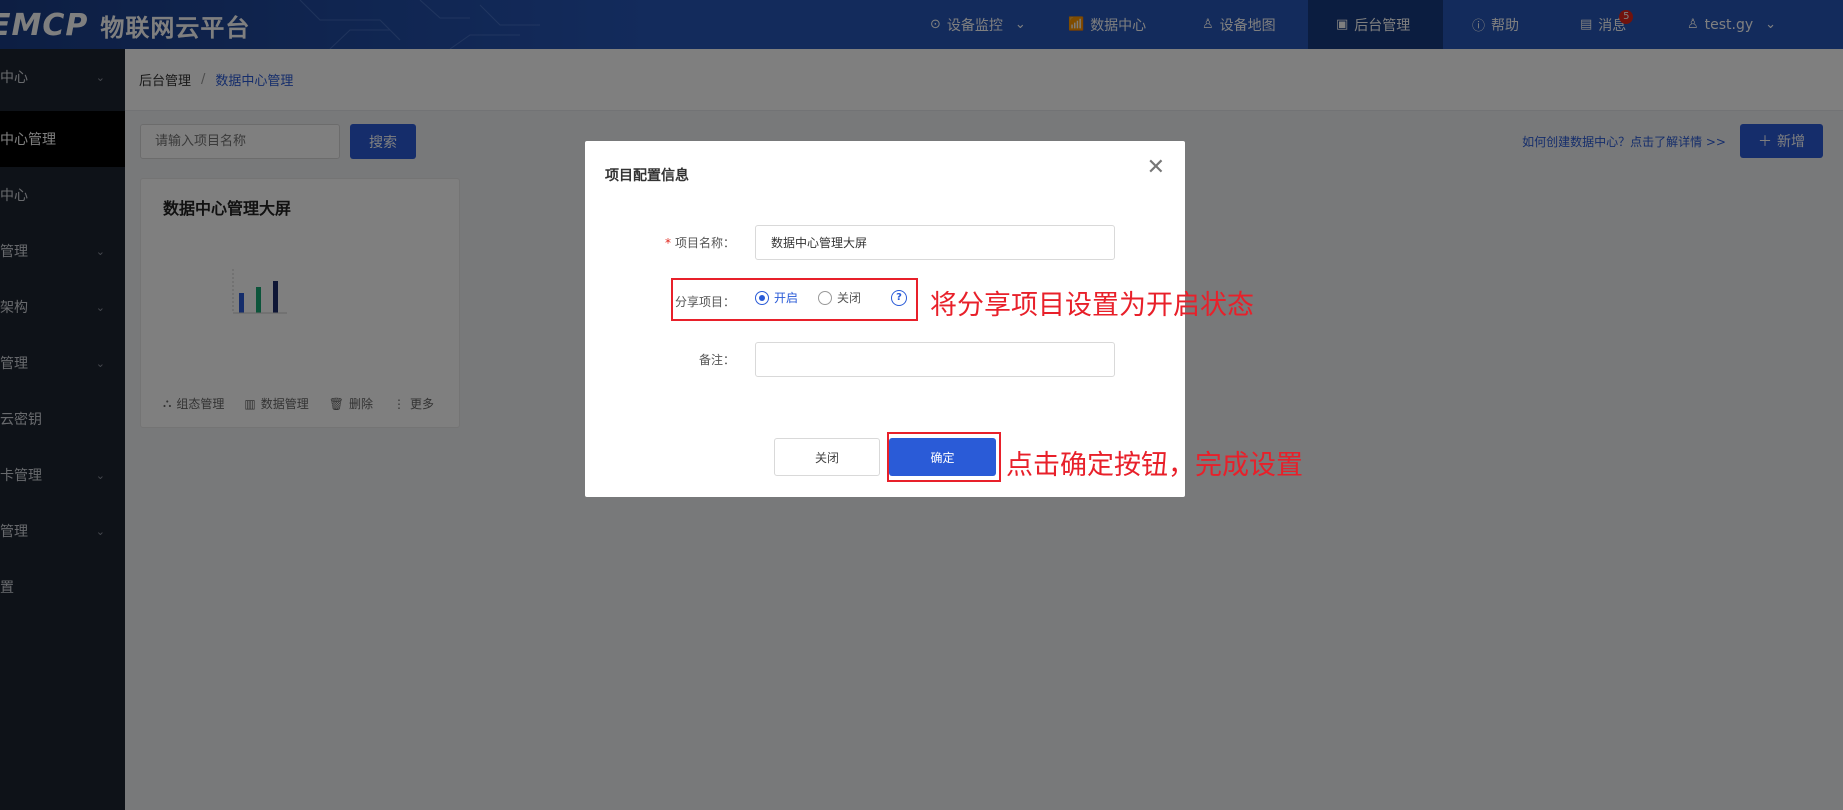 The width and height of the screenshot is (1843, 810). Describe the element at coordinates (647, 176) in the screenshot. I see `modal-title: 项目配置信息` at that location.